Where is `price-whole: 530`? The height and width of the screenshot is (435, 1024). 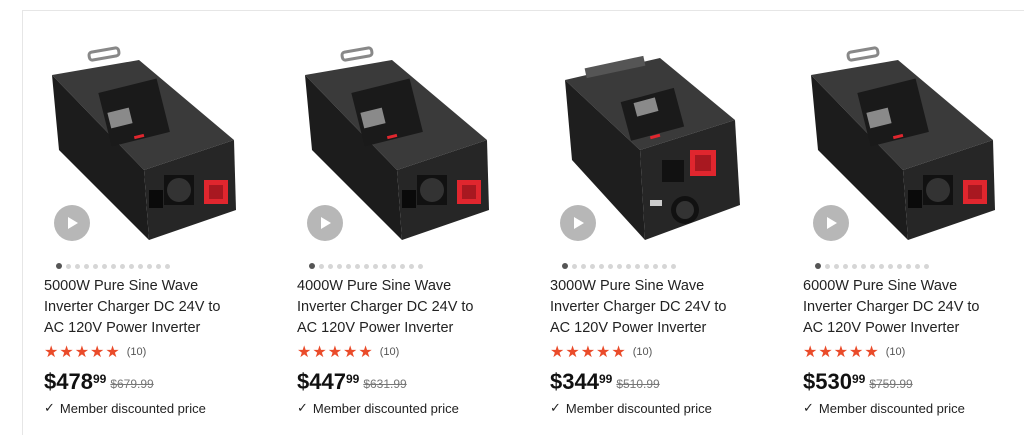
price-whole: 530 is located at coordinates (833, 381).